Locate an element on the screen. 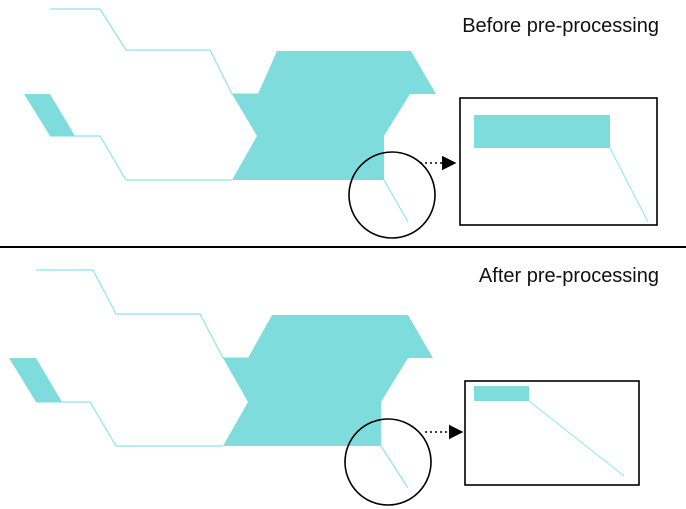 The height and width of the screenshot is (509, 686). after-exit-line is located at coordinates (394, 467).